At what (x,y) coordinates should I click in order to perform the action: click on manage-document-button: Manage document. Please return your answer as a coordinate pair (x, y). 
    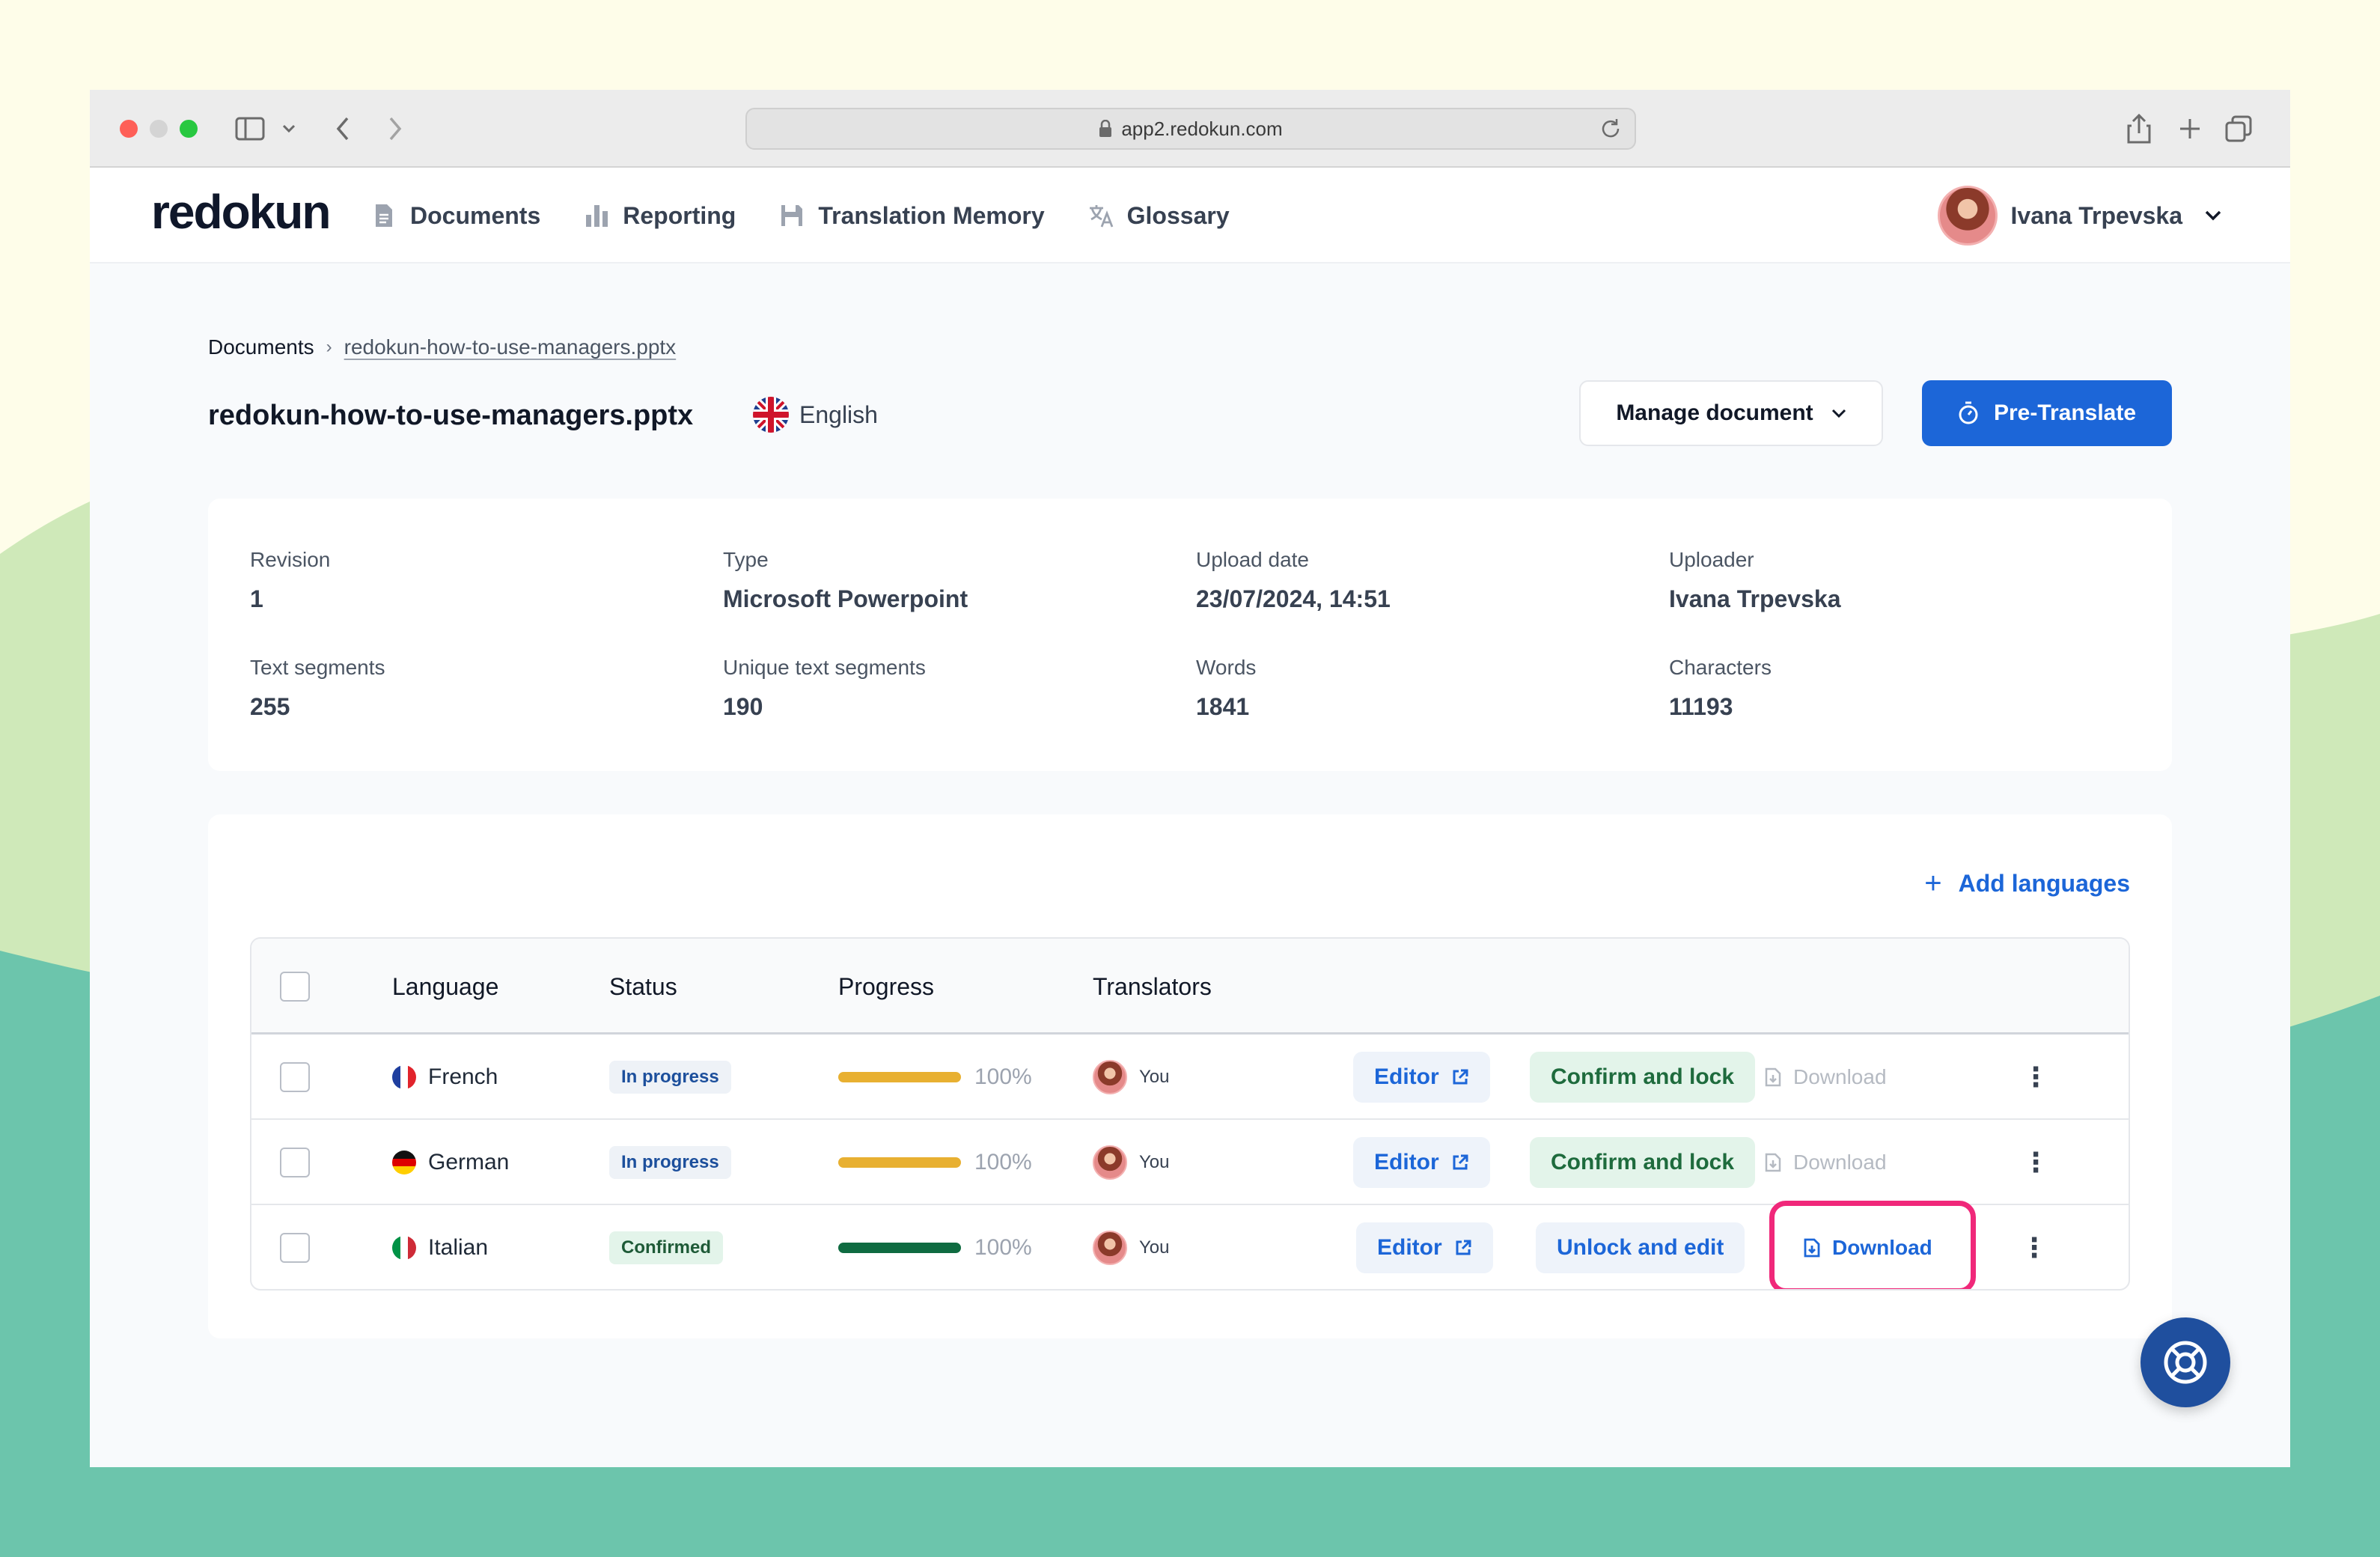
    Looking at the image, I should click on (1731, 413).